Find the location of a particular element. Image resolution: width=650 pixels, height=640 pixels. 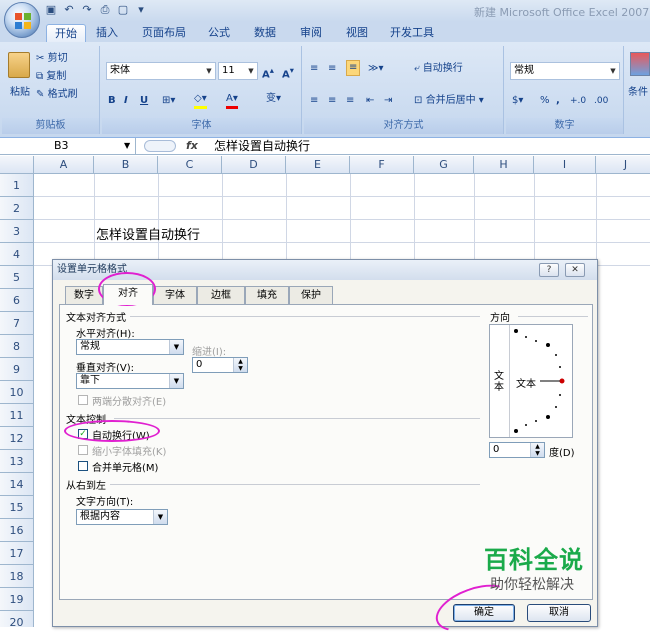

row-header: 18 is located at coordinates (17, 576).